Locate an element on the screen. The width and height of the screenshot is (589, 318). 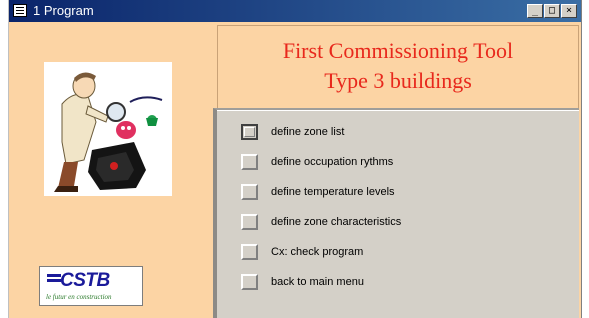
define-zone-list-button is located at coordinates (249, 132).